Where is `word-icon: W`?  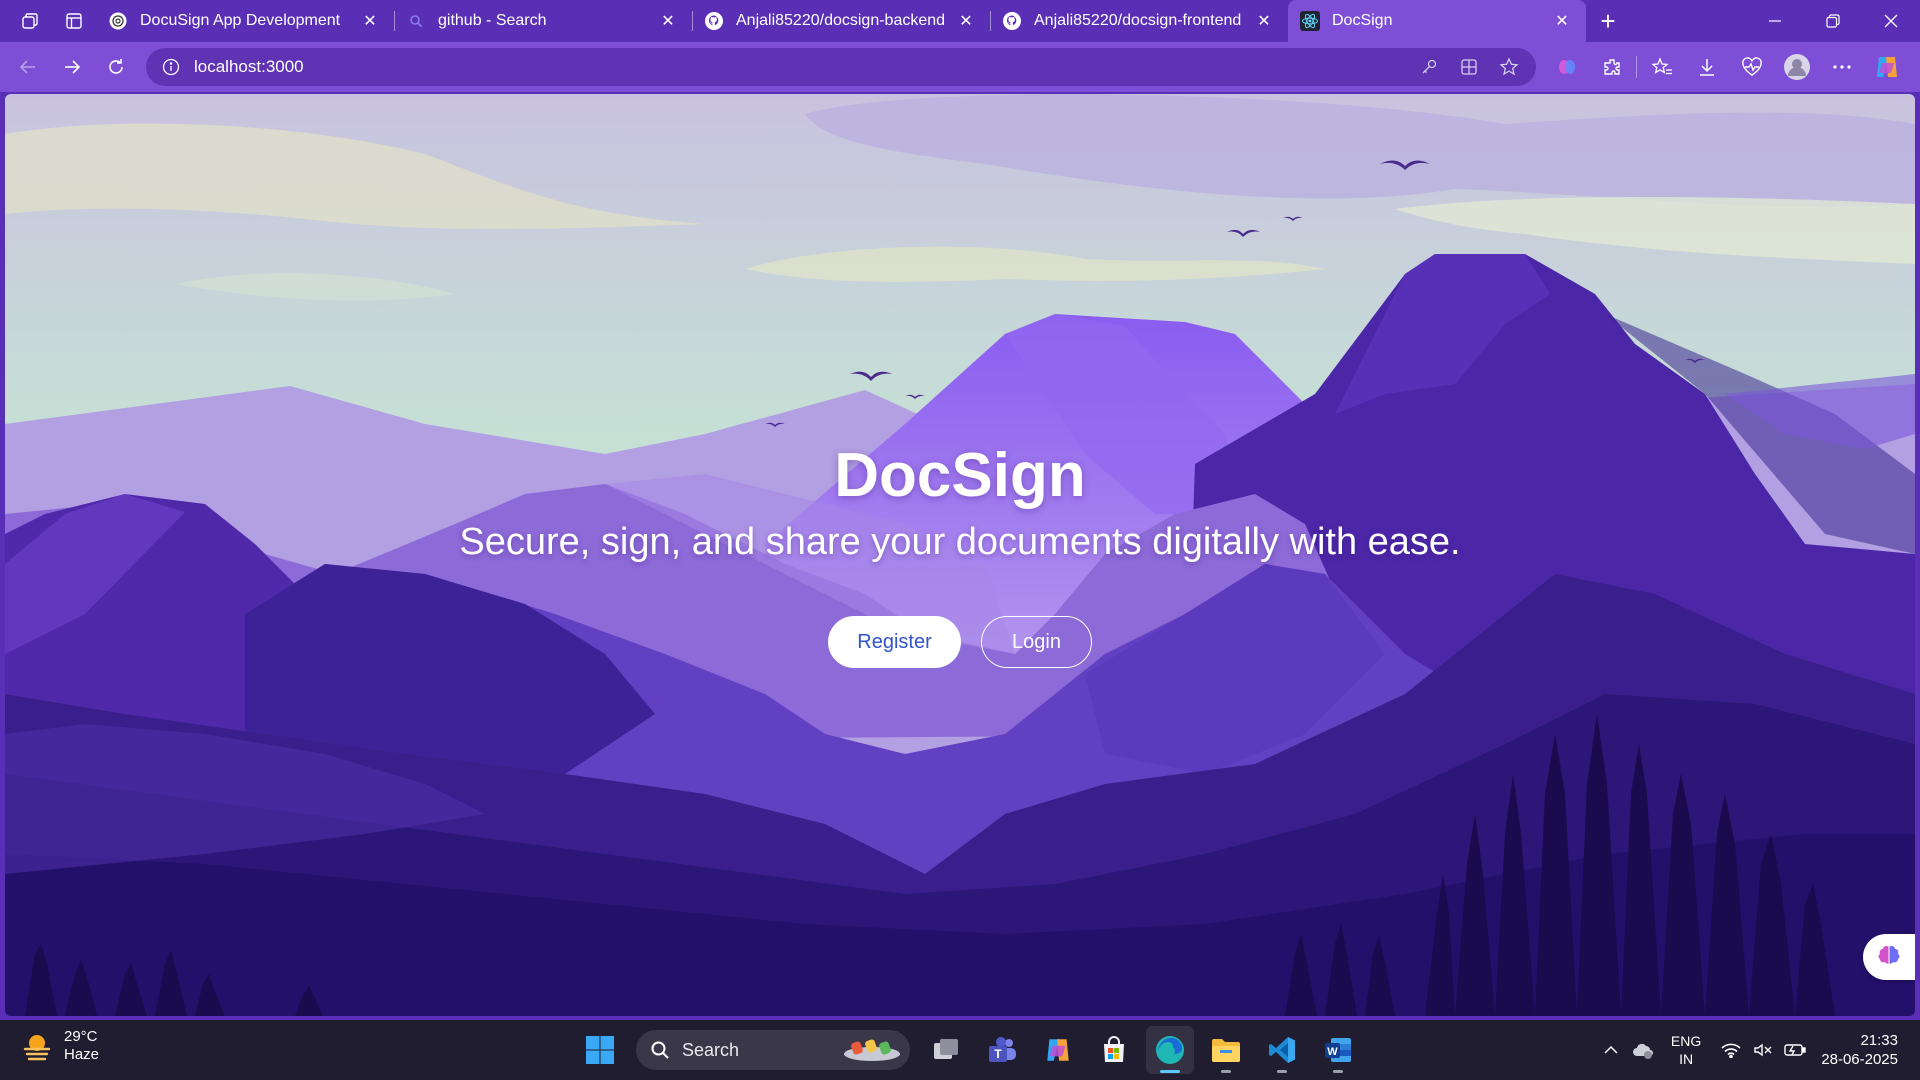
word-icon: W is located at coordinates (1338, 1050).